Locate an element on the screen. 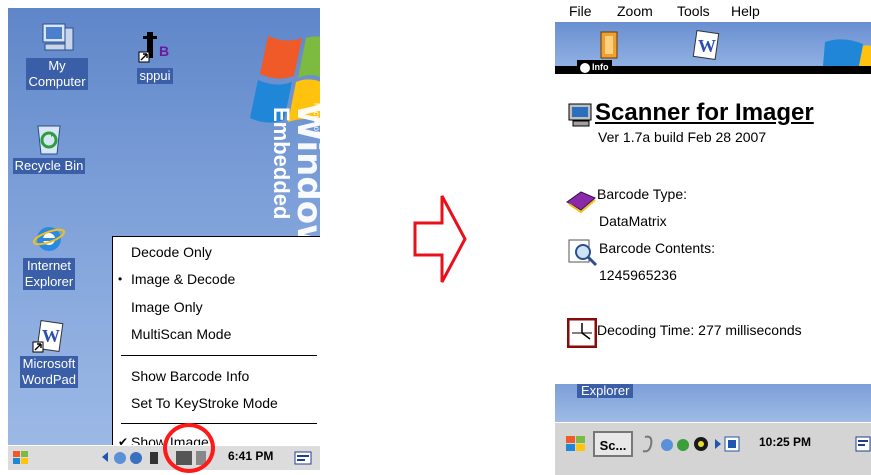 This screenshot has width=871, height=475. menu-zoom: Zoom is located at coordinates (635, 11).